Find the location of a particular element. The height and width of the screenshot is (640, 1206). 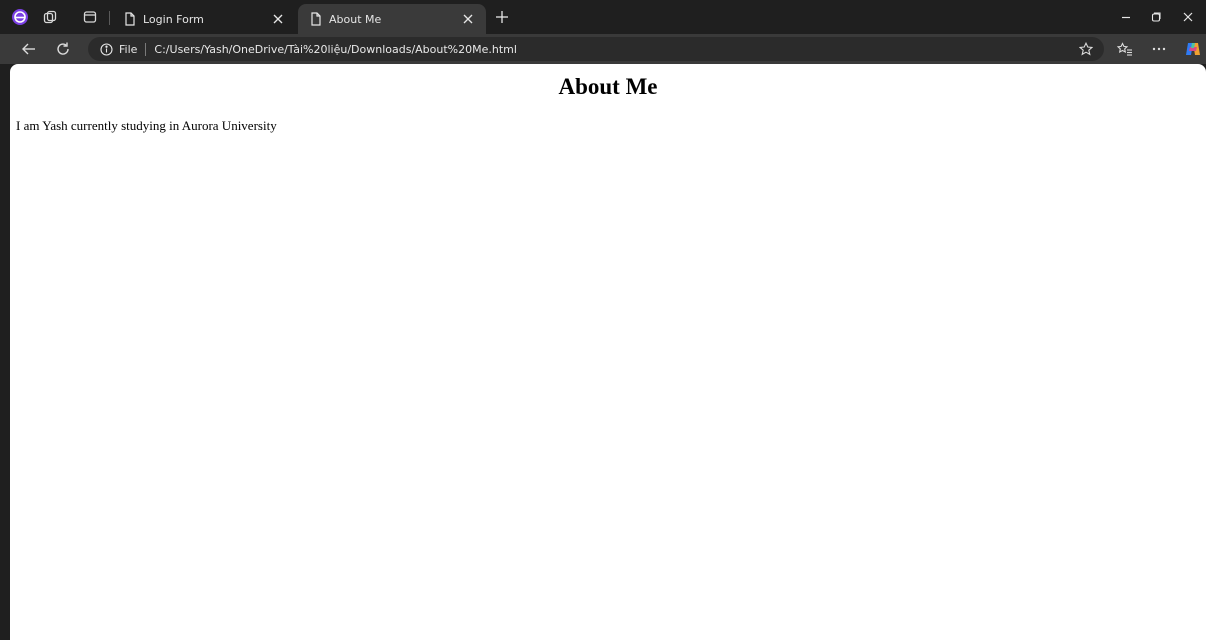

tab-about-me: About Me is located at coordinates (392, 19).